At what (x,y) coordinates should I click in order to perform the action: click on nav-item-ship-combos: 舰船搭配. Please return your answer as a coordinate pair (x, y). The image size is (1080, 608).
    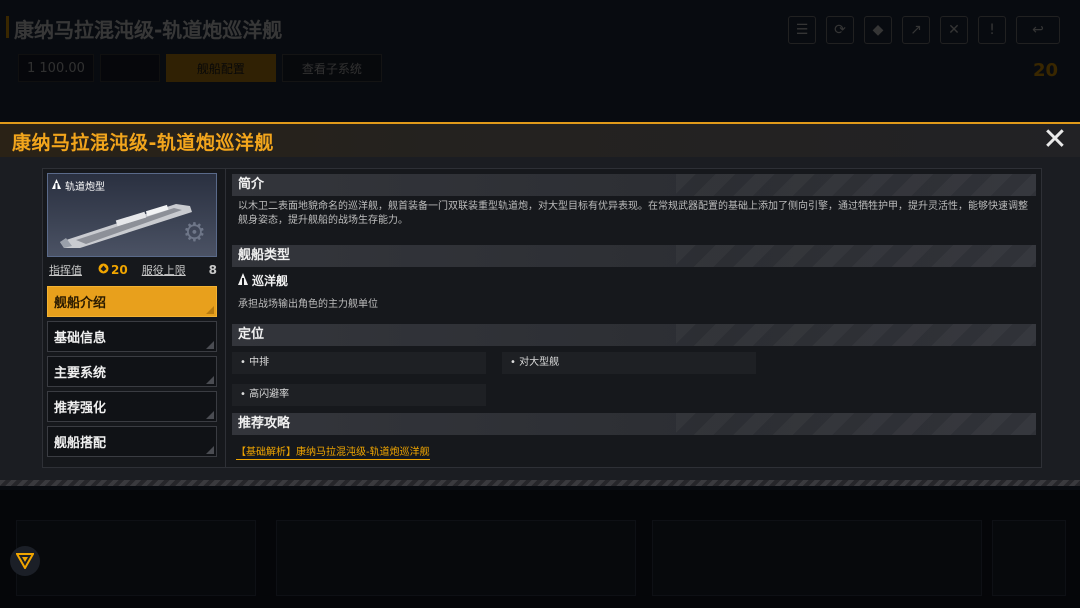
    Looking at the image, I should click on (132, 441).